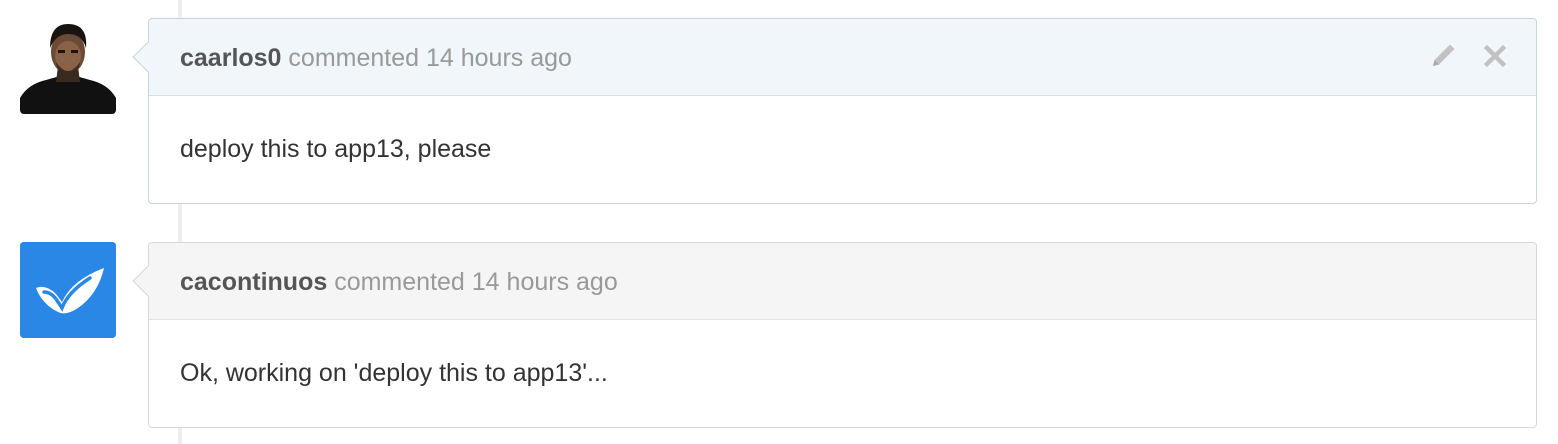 The width and height of the screenshot is (1558, 444). I want to click on delete-button, so click(1495, 56).